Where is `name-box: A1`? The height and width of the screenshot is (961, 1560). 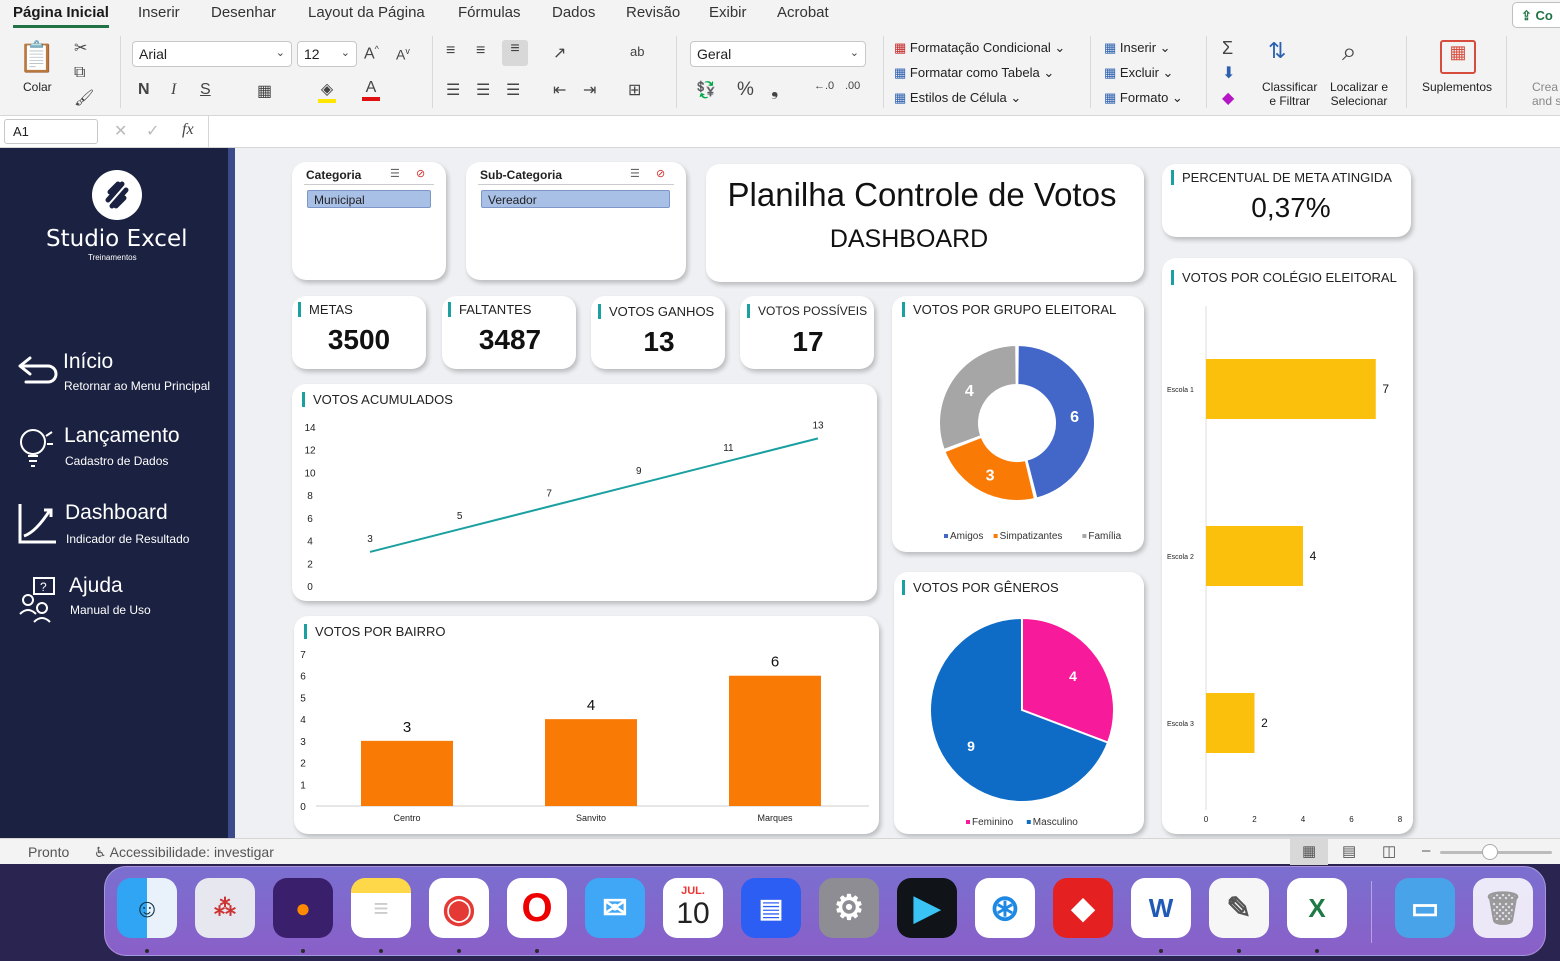 name-box: A1 is located at coordinates (51, 131).